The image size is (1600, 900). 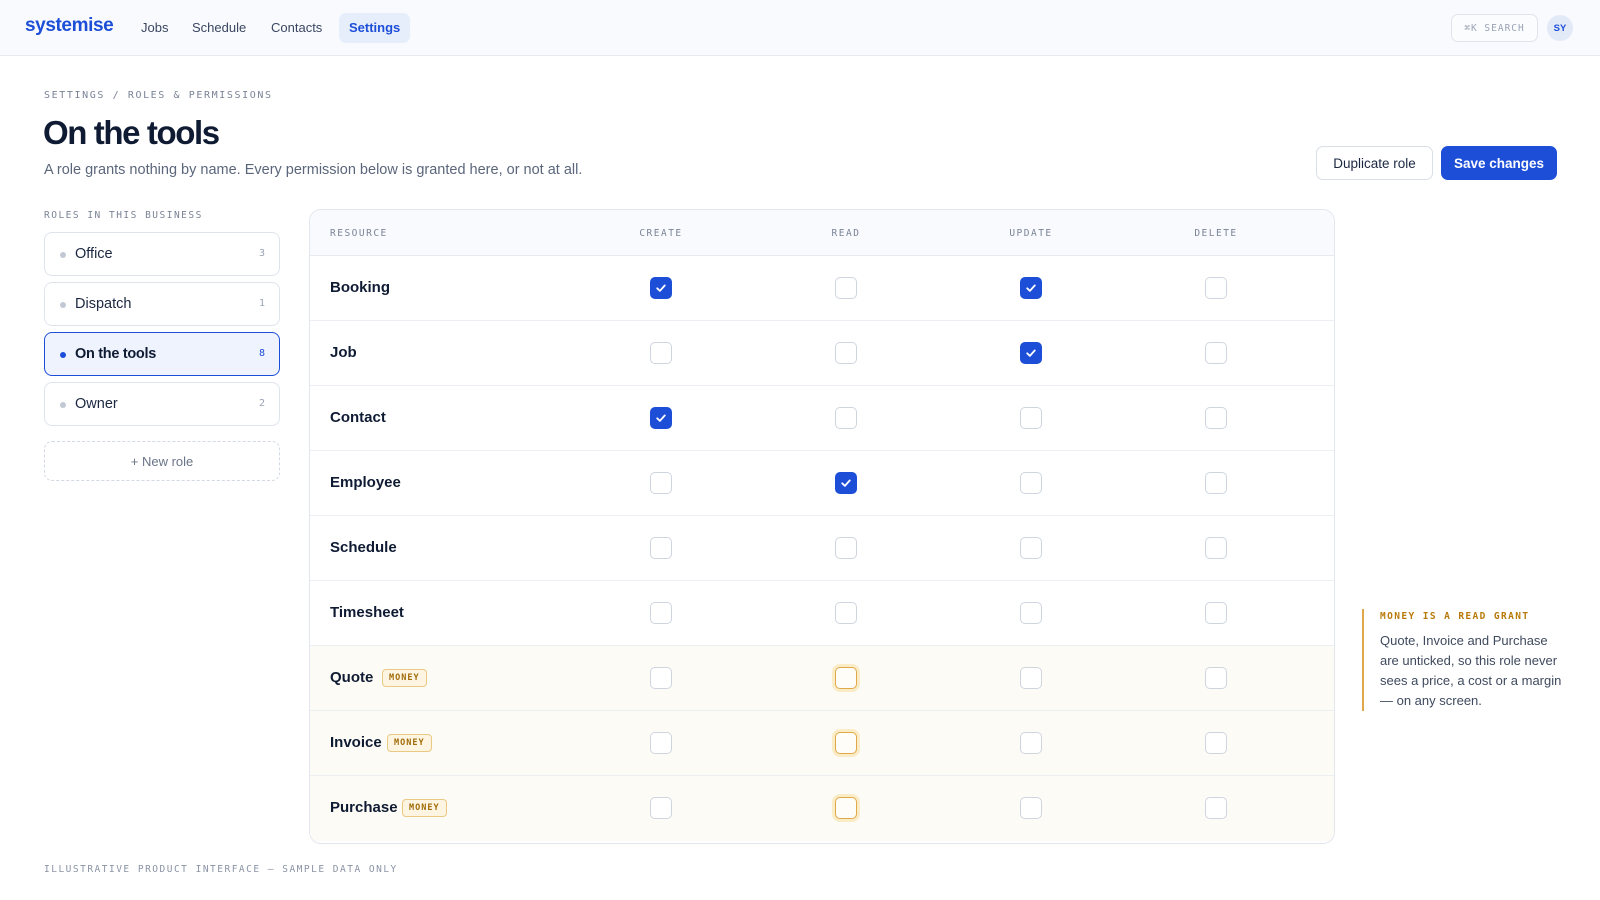 I want to click on table-row: Booking, so click(x=822, y=288).